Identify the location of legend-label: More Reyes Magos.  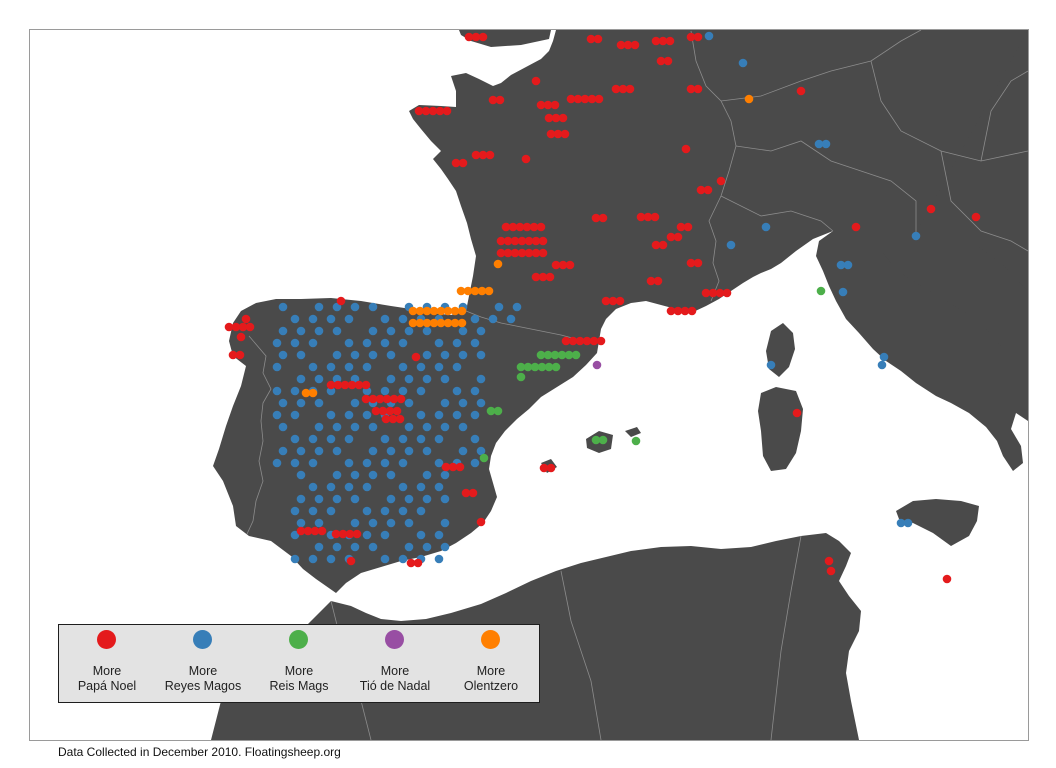
(203, 678).